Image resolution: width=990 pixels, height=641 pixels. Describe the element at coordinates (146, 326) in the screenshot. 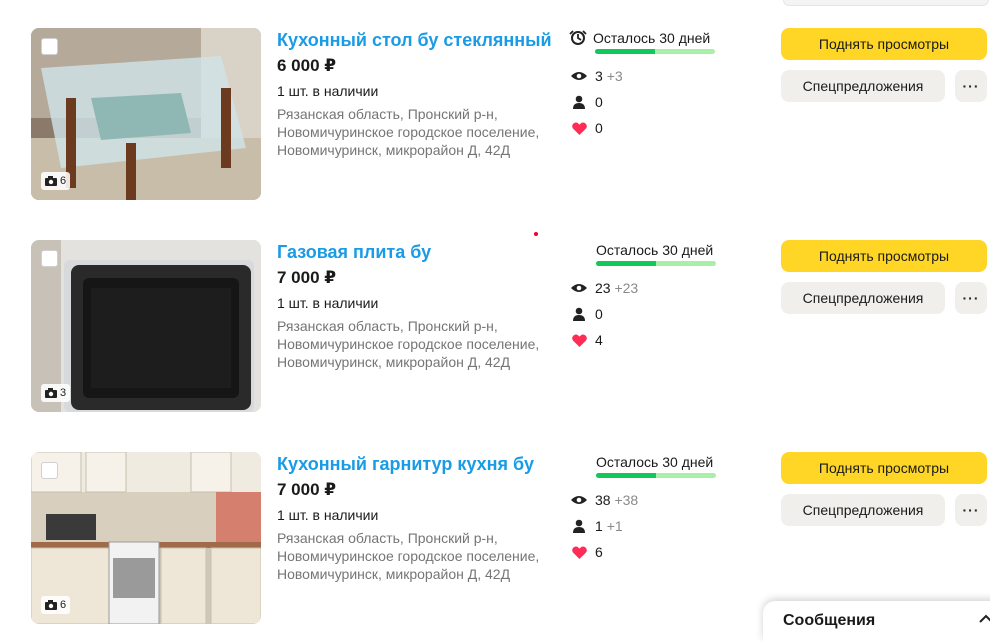

I see `listing-photo: 3` at that location.